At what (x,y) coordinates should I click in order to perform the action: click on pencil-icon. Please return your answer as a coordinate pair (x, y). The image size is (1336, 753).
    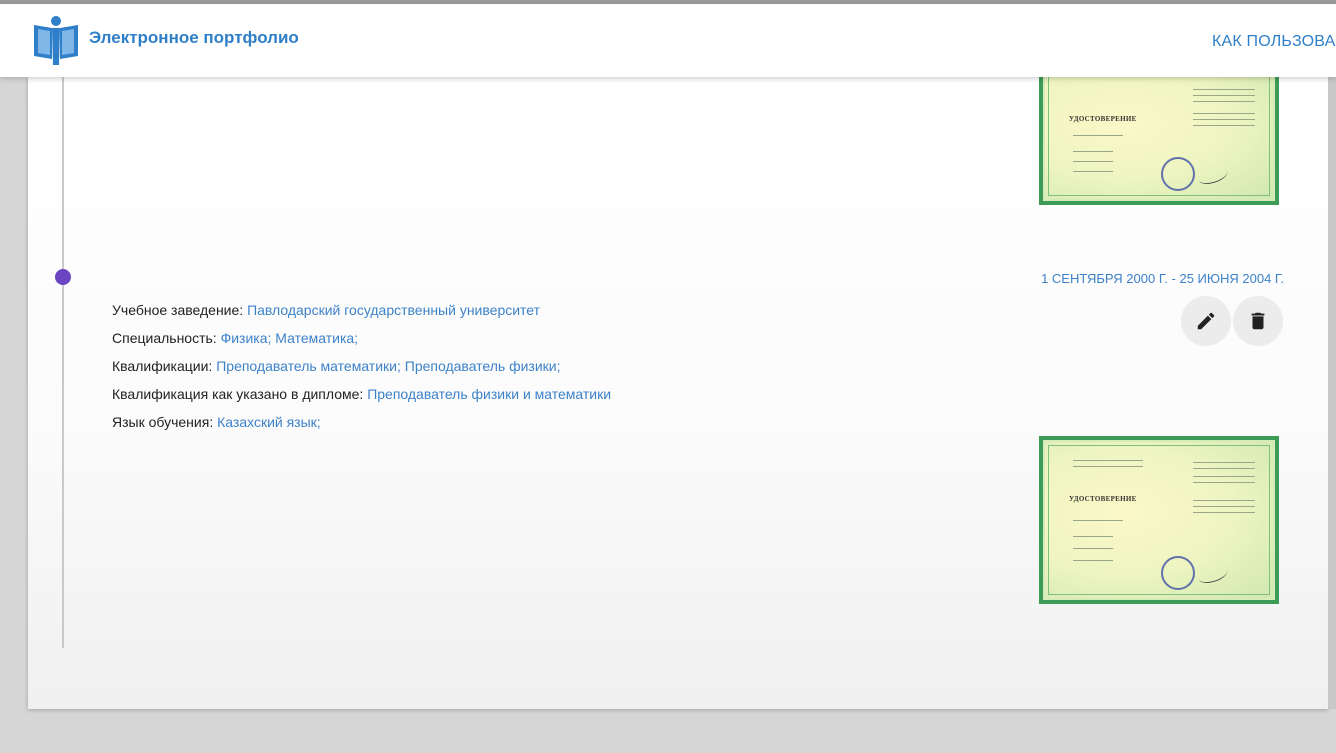
    Looking at the image, I should click on (1206, 321).